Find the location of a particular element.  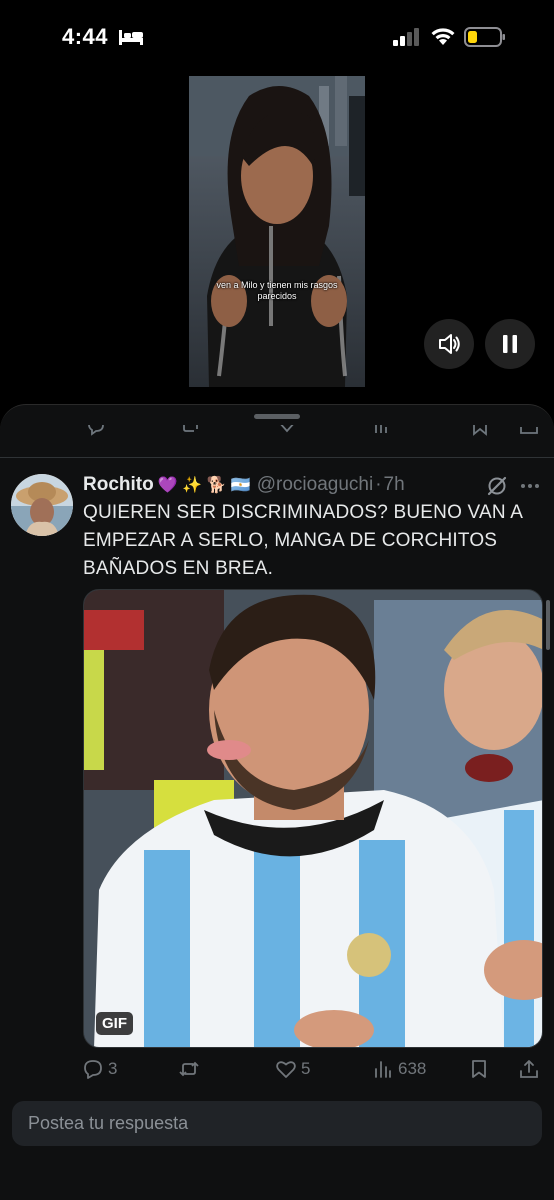

volume-button is located at coordinates (449, 344).